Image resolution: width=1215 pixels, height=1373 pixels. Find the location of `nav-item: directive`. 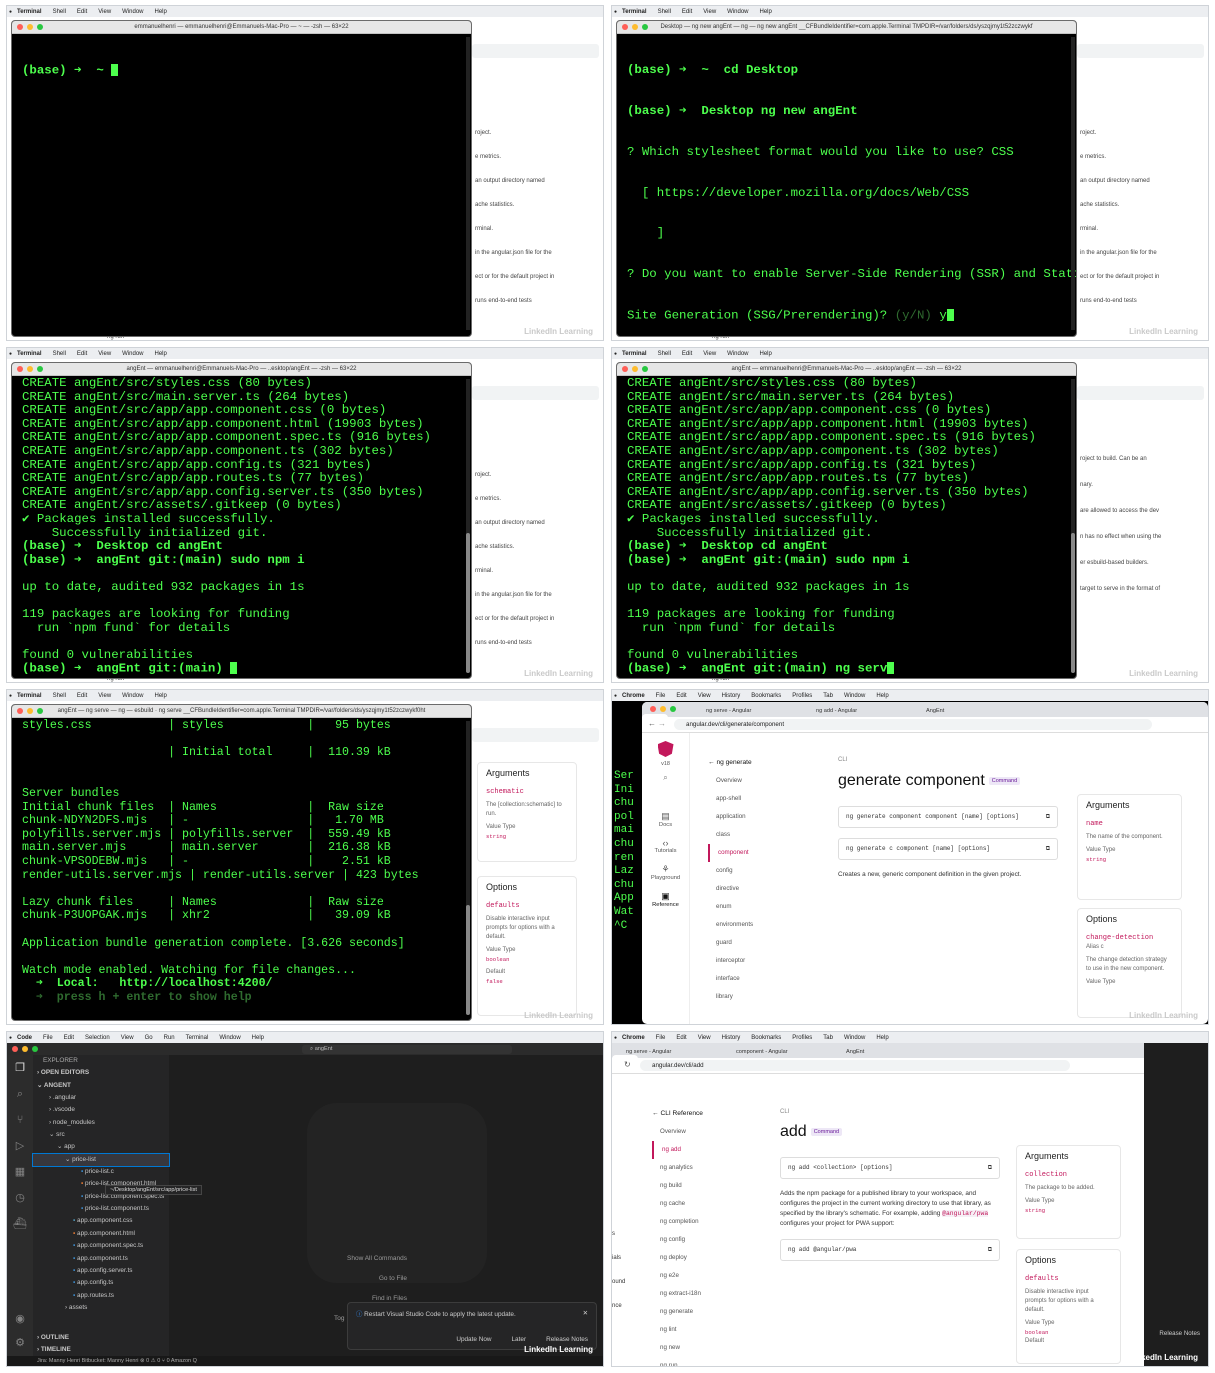

nav-item: directive is located at coordinates (749, 889).